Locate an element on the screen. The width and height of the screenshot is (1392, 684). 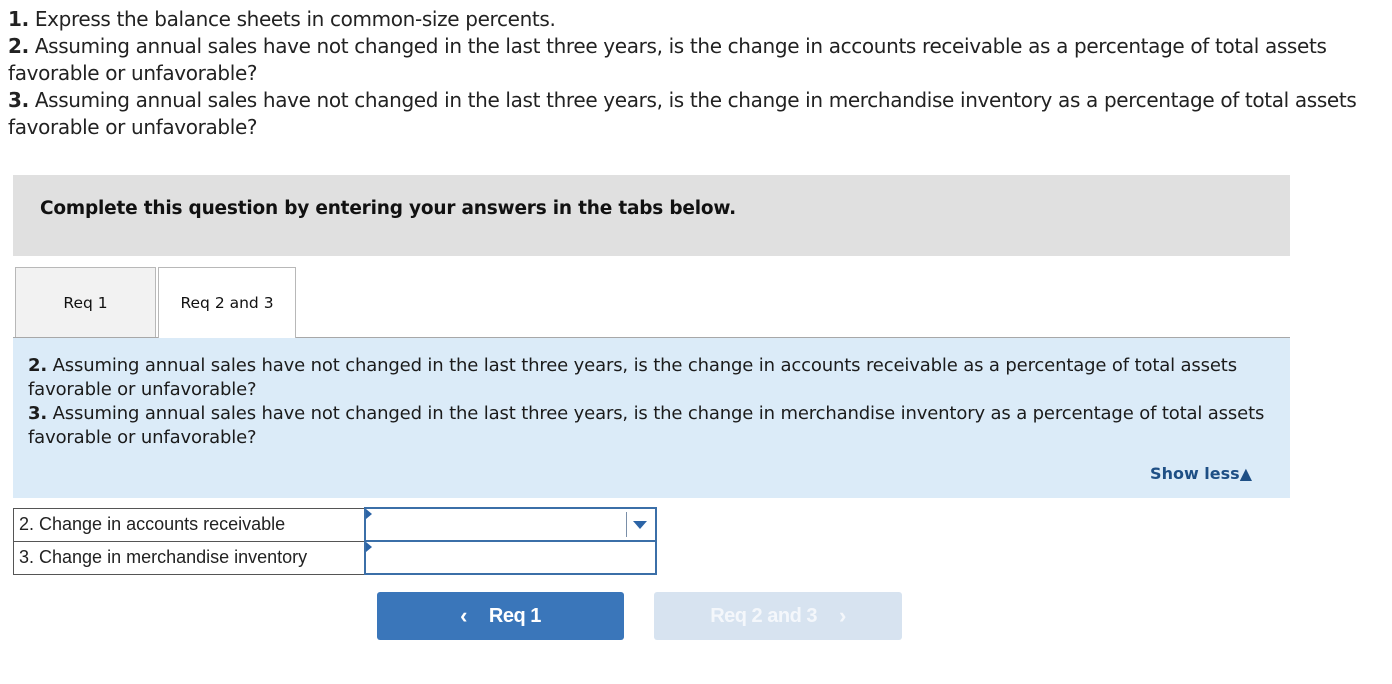
chevron-left-icon: ‹ is located at coordinates (463, 615).